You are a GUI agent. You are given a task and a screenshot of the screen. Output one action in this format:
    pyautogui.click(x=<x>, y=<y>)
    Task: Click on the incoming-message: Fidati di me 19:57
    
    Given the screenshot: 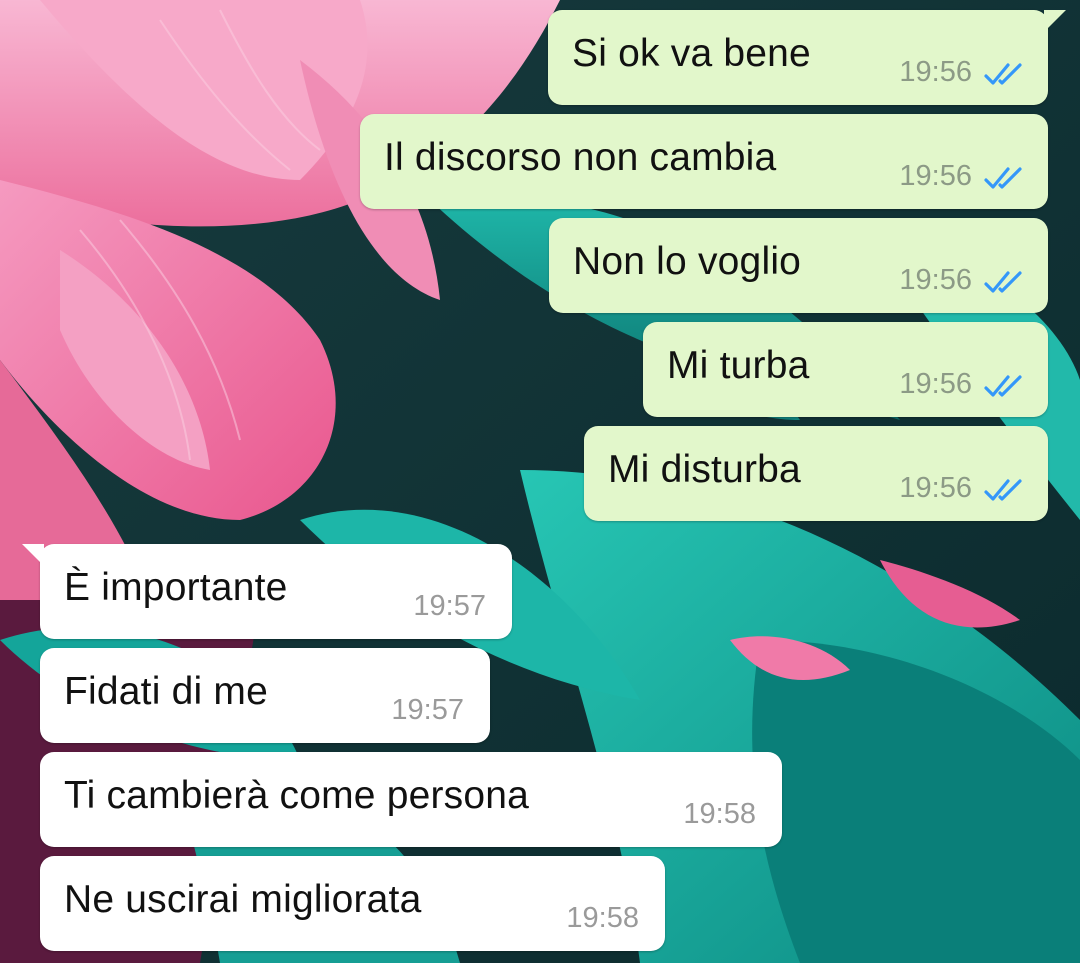 What is the action you would take?
    pyautogui.click(x=265, y=695)
    